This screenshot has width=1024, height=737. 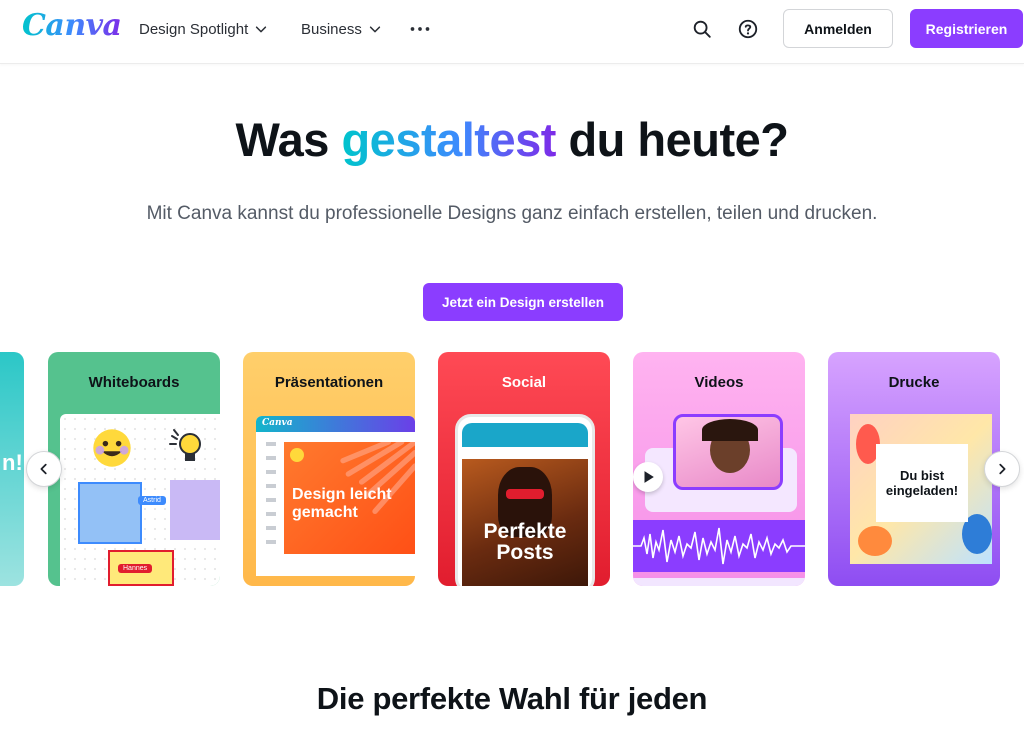 What do you see at coordinates (730, 430) in the screenshot?
I see `video-hair` at bounding box center [730, 430].